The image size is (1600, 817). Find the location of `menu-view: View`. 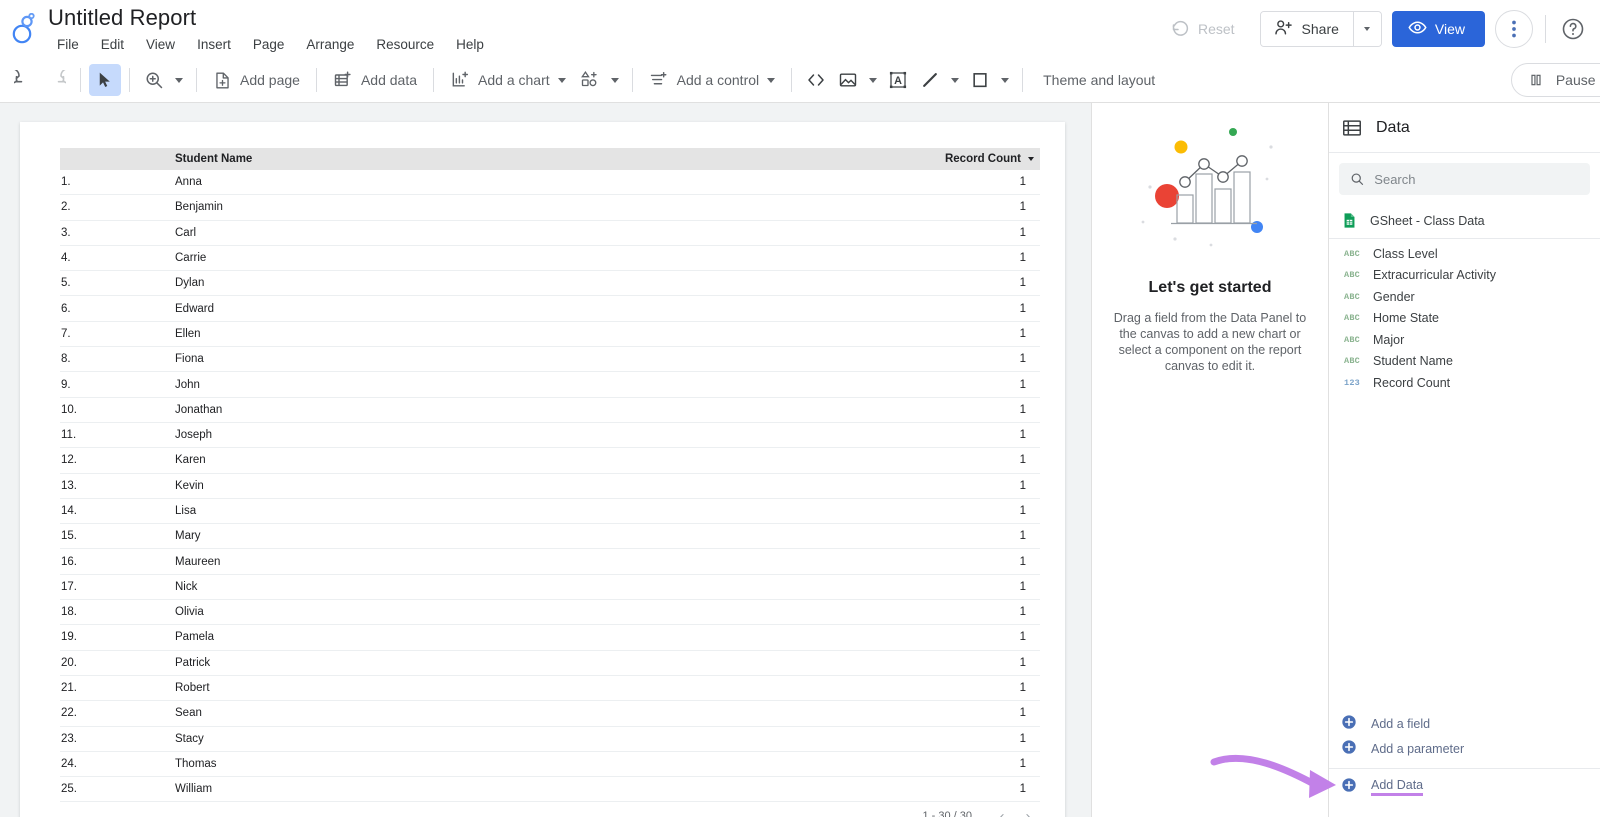

menu-view: View is located at coordinates (160, 45).